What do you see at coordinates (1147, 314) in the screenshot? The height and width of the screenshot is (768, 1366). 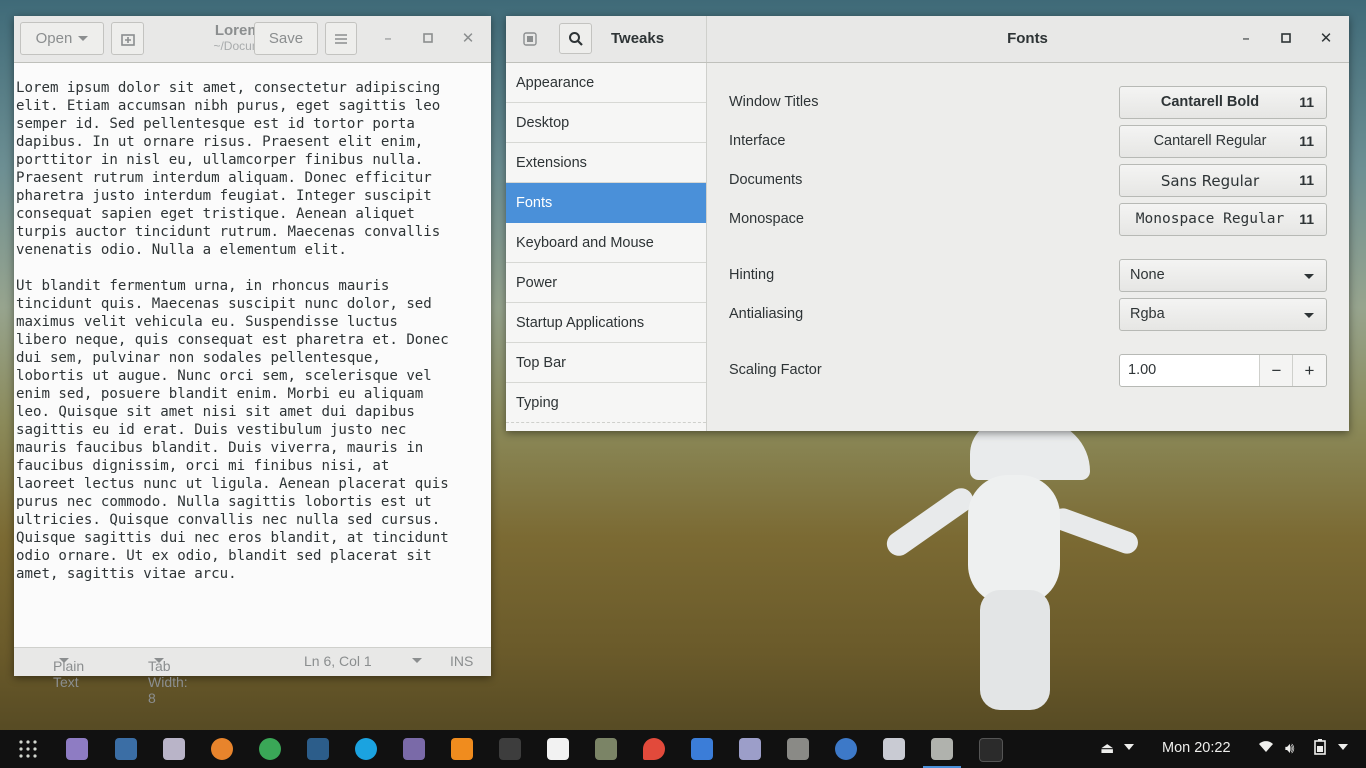 I see `antialiasing-value: Rgba` at bounding box center [1147, 314].